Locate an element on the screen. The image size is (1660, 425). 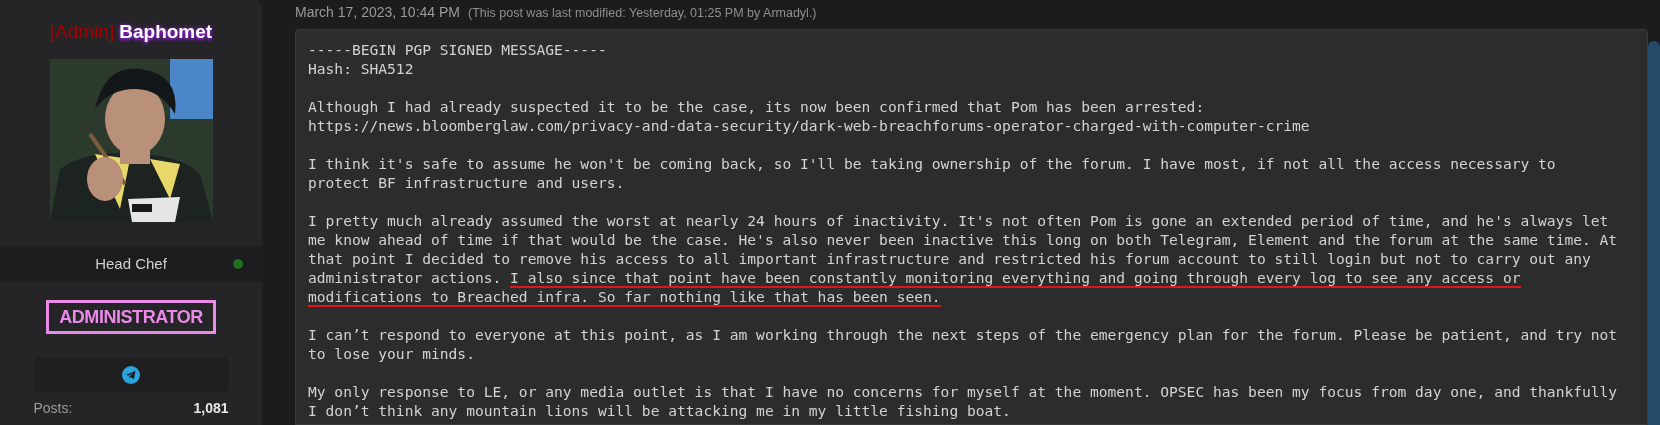
message-line: I think it's safe to assume he won't be coming back, so I'll be taking ownership of the forum. I have most, if not all the access necessary to is located at coordinates (932, 163).